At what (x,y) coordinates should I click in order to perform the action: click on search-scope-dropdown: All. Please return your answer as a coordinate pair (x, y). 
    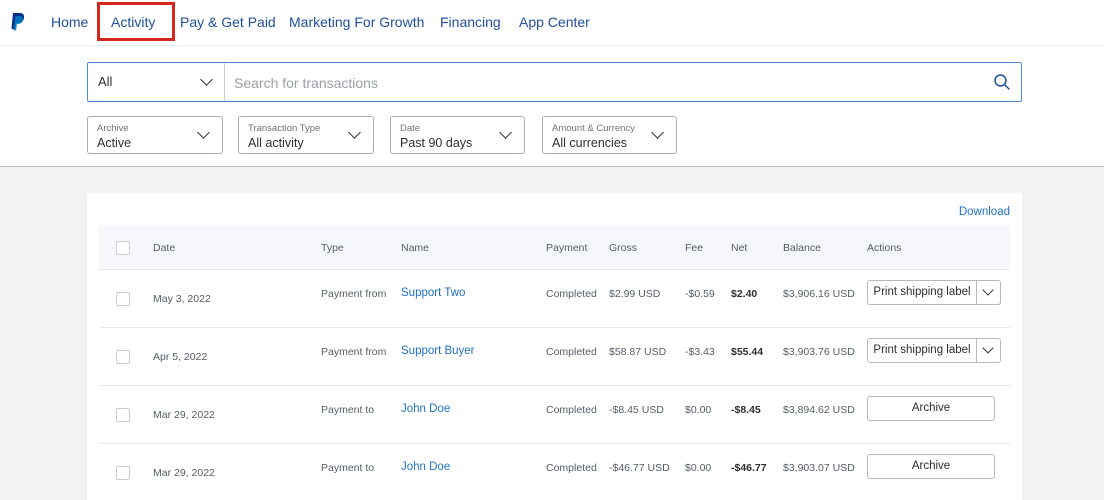
    Looking at the image, I should click on (156, 82).